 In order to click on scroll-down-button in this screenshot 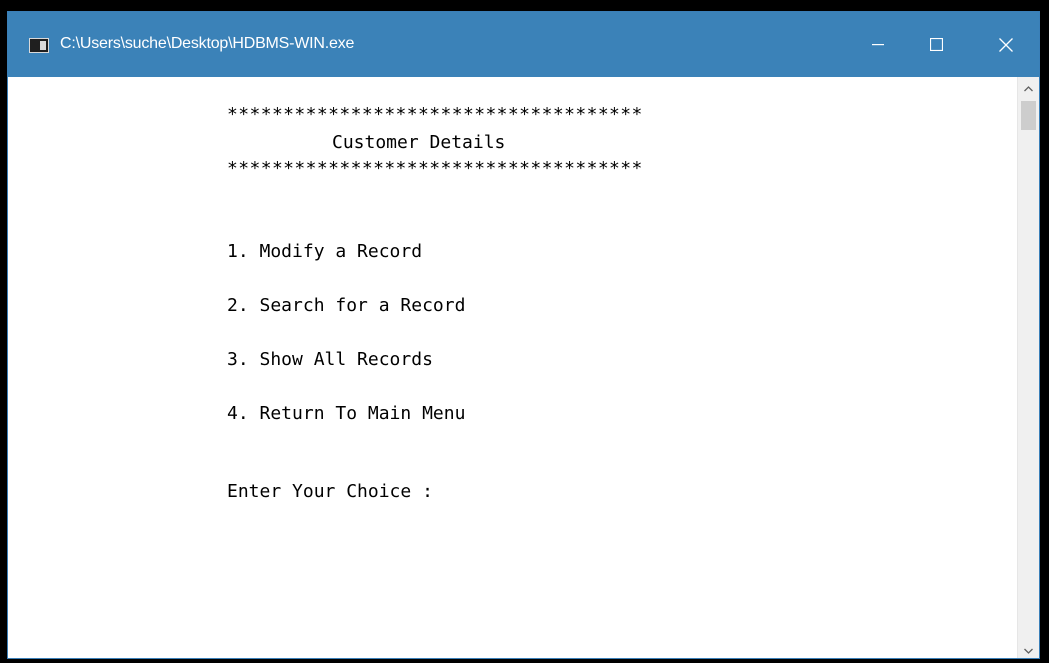, I will do `click(1028, 649)`.